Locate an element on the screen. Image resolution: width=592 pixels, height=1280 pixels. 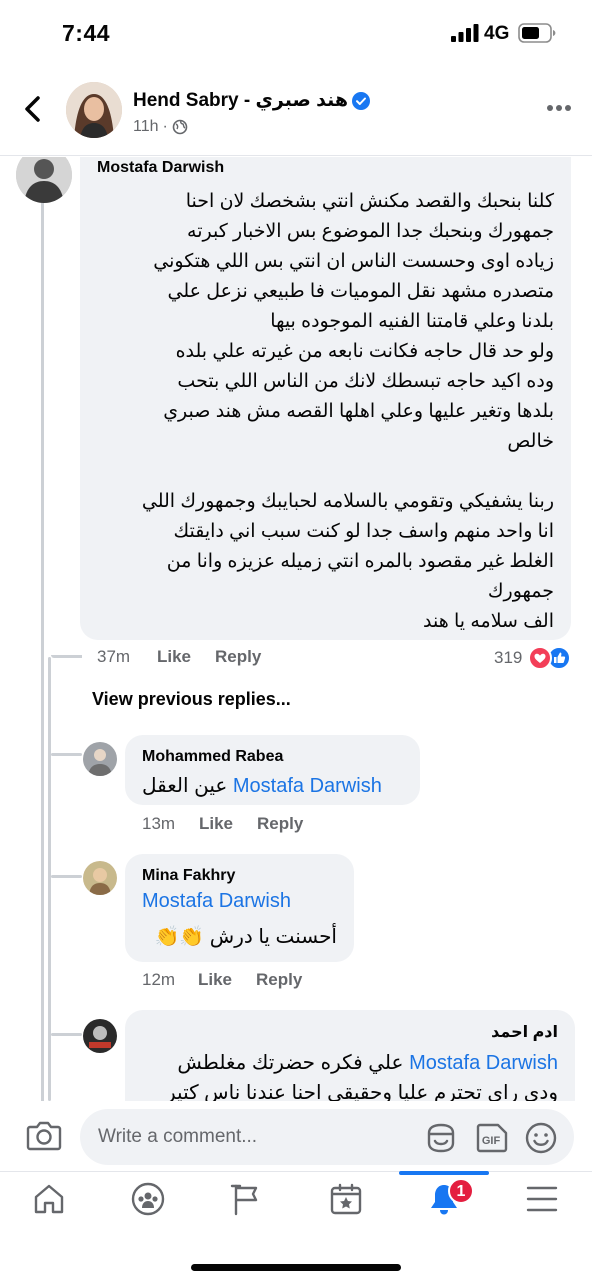
camera-icon is located at coordinates (44, 1135).